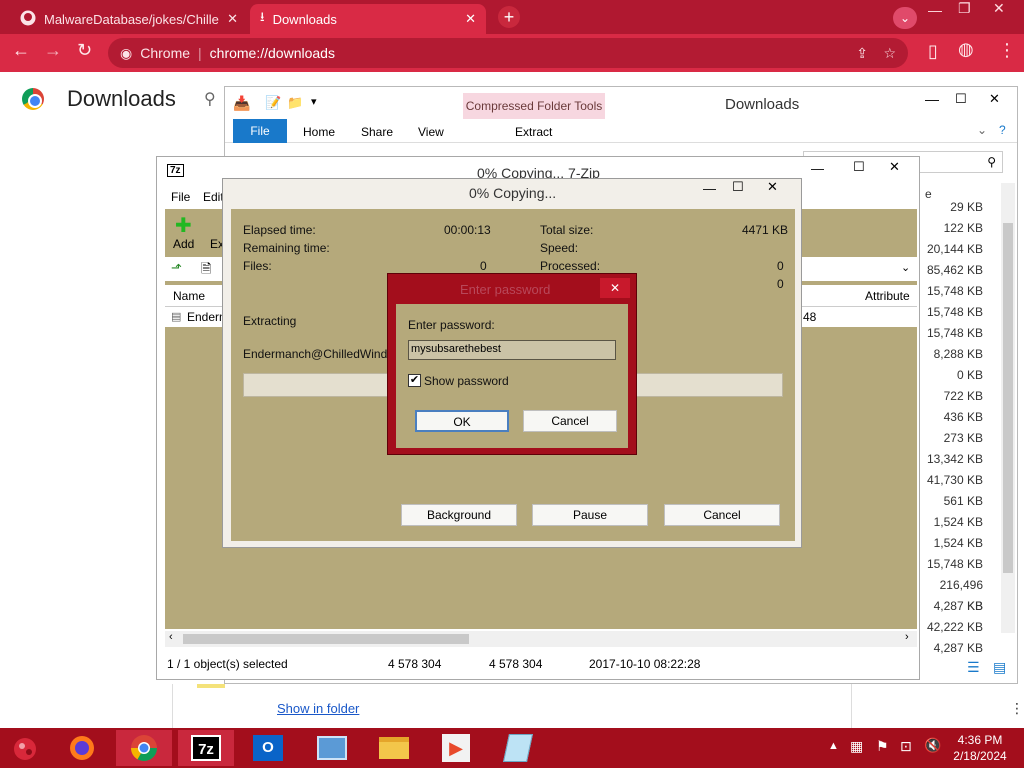  Describe the element at coordinates (963, 417) in the screenshot. I see `file-size-cell: 436 KB` at that location.